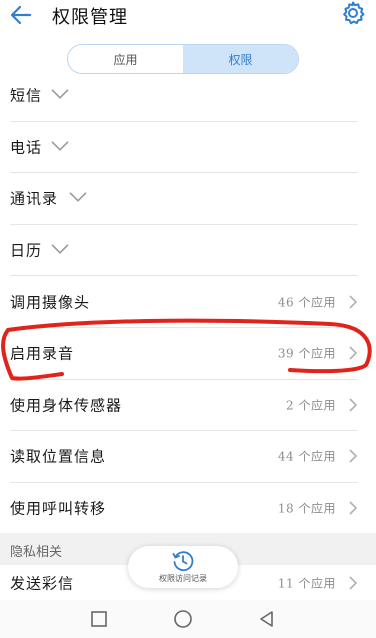 The image size is (376, 638). What do you see at coordinates (184, 251) in the screenshot?
I see `permission-row-calendar: 日历` at bounding box center [184, 251].